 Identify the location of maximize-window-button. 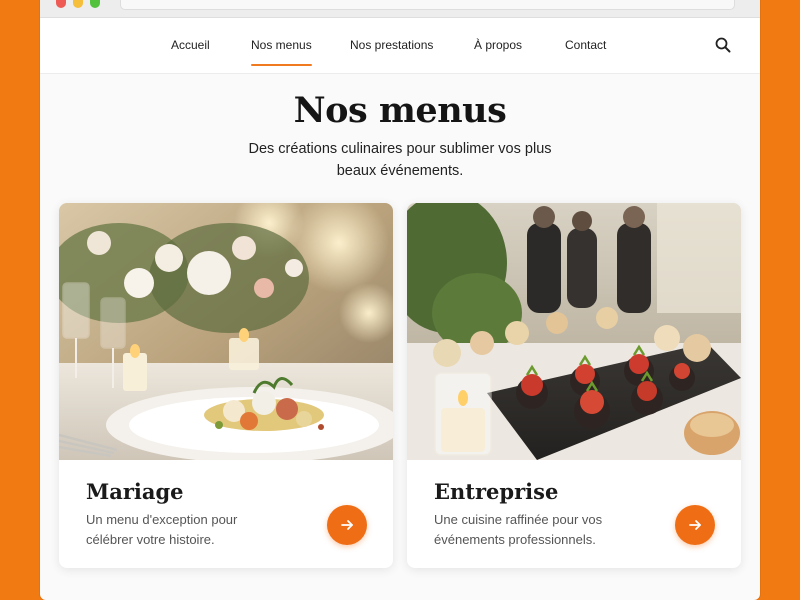
(95, 4).